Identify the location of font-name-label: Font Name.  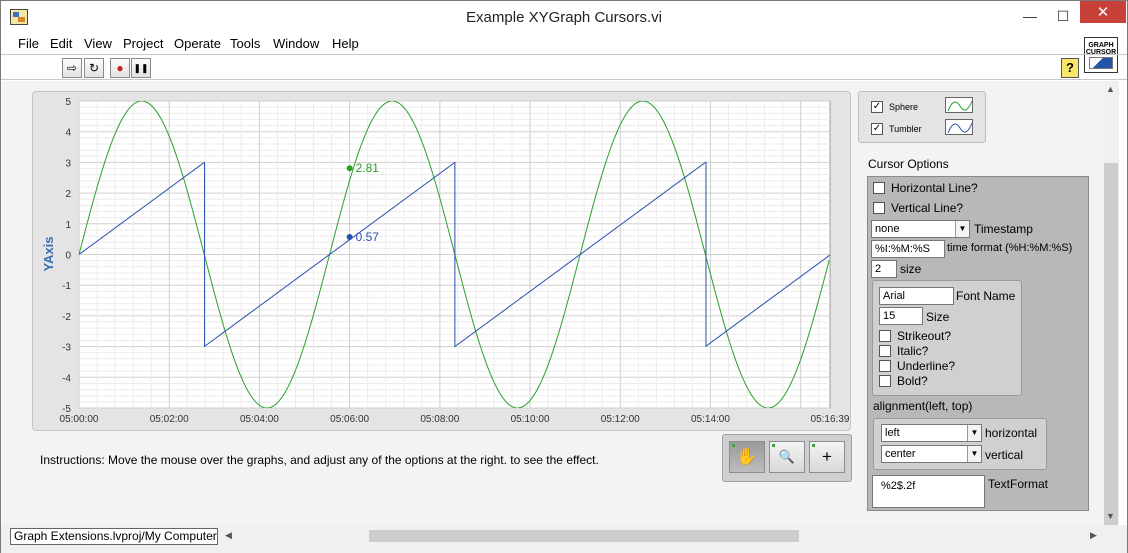
(986, 296).